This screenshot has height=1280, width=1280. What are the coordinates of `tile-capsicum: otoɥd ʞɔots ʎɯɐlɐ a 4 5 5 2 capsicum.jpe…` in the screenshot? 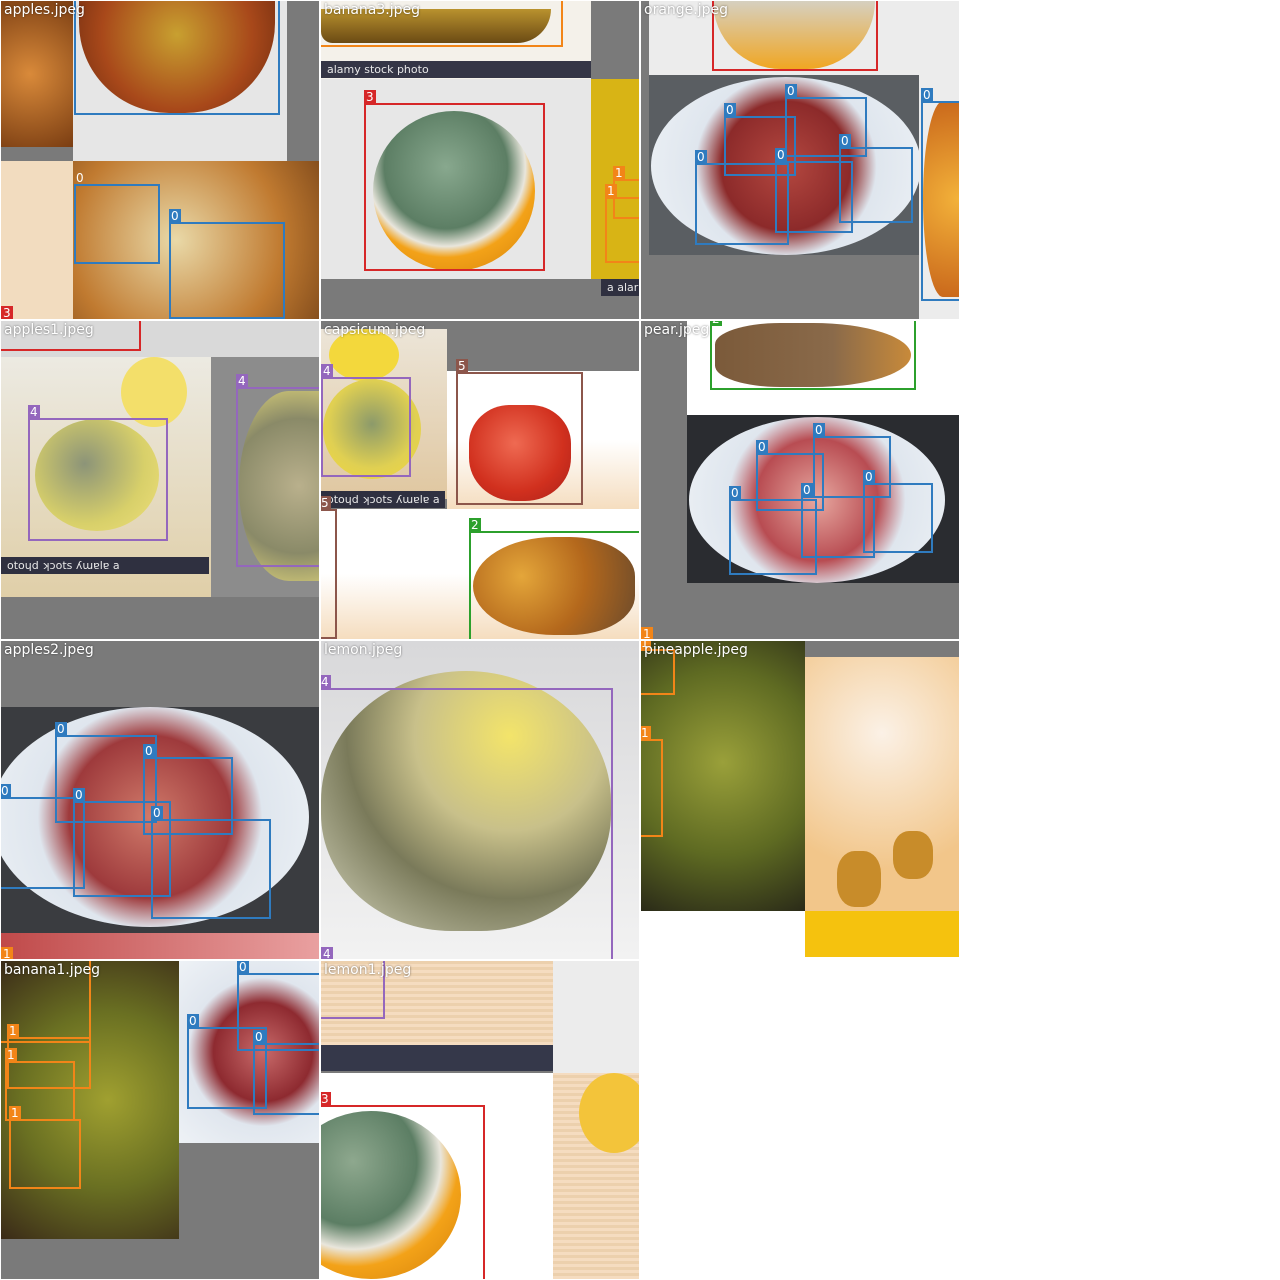 It's located at (480, 480).